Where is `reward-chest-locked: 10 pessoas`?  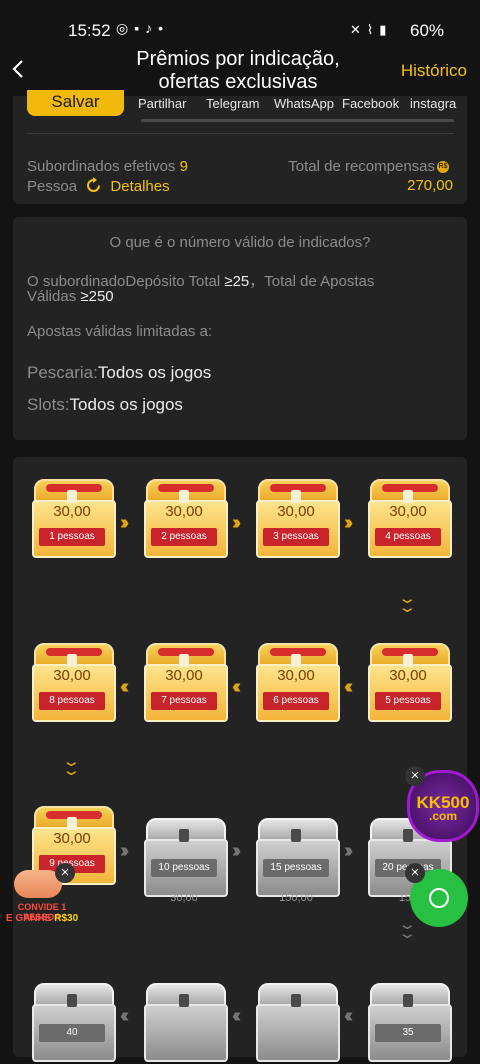
reward-chest-locked: 10 pessoas is located at coordinates (185, 857).